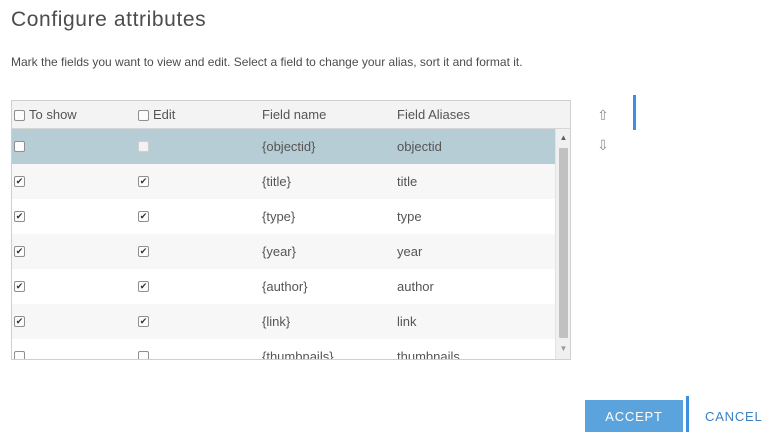 Image resolution: width=774 pixels, height=432 pixels. I want to click on table-scrollbar: ▲ ▼, so click(562, 244).